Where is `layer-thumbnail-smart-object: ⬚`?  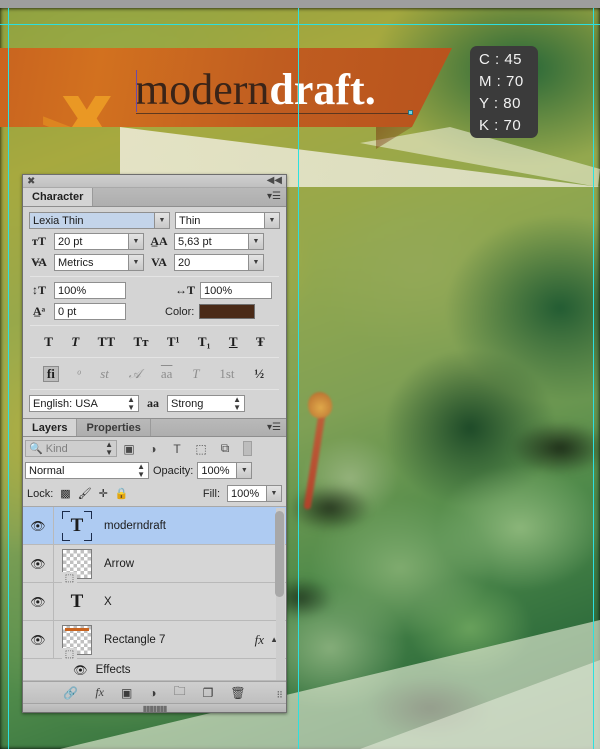
layer-thumbnail-smart-object: ⬚ is located at coordinates (77, 566).